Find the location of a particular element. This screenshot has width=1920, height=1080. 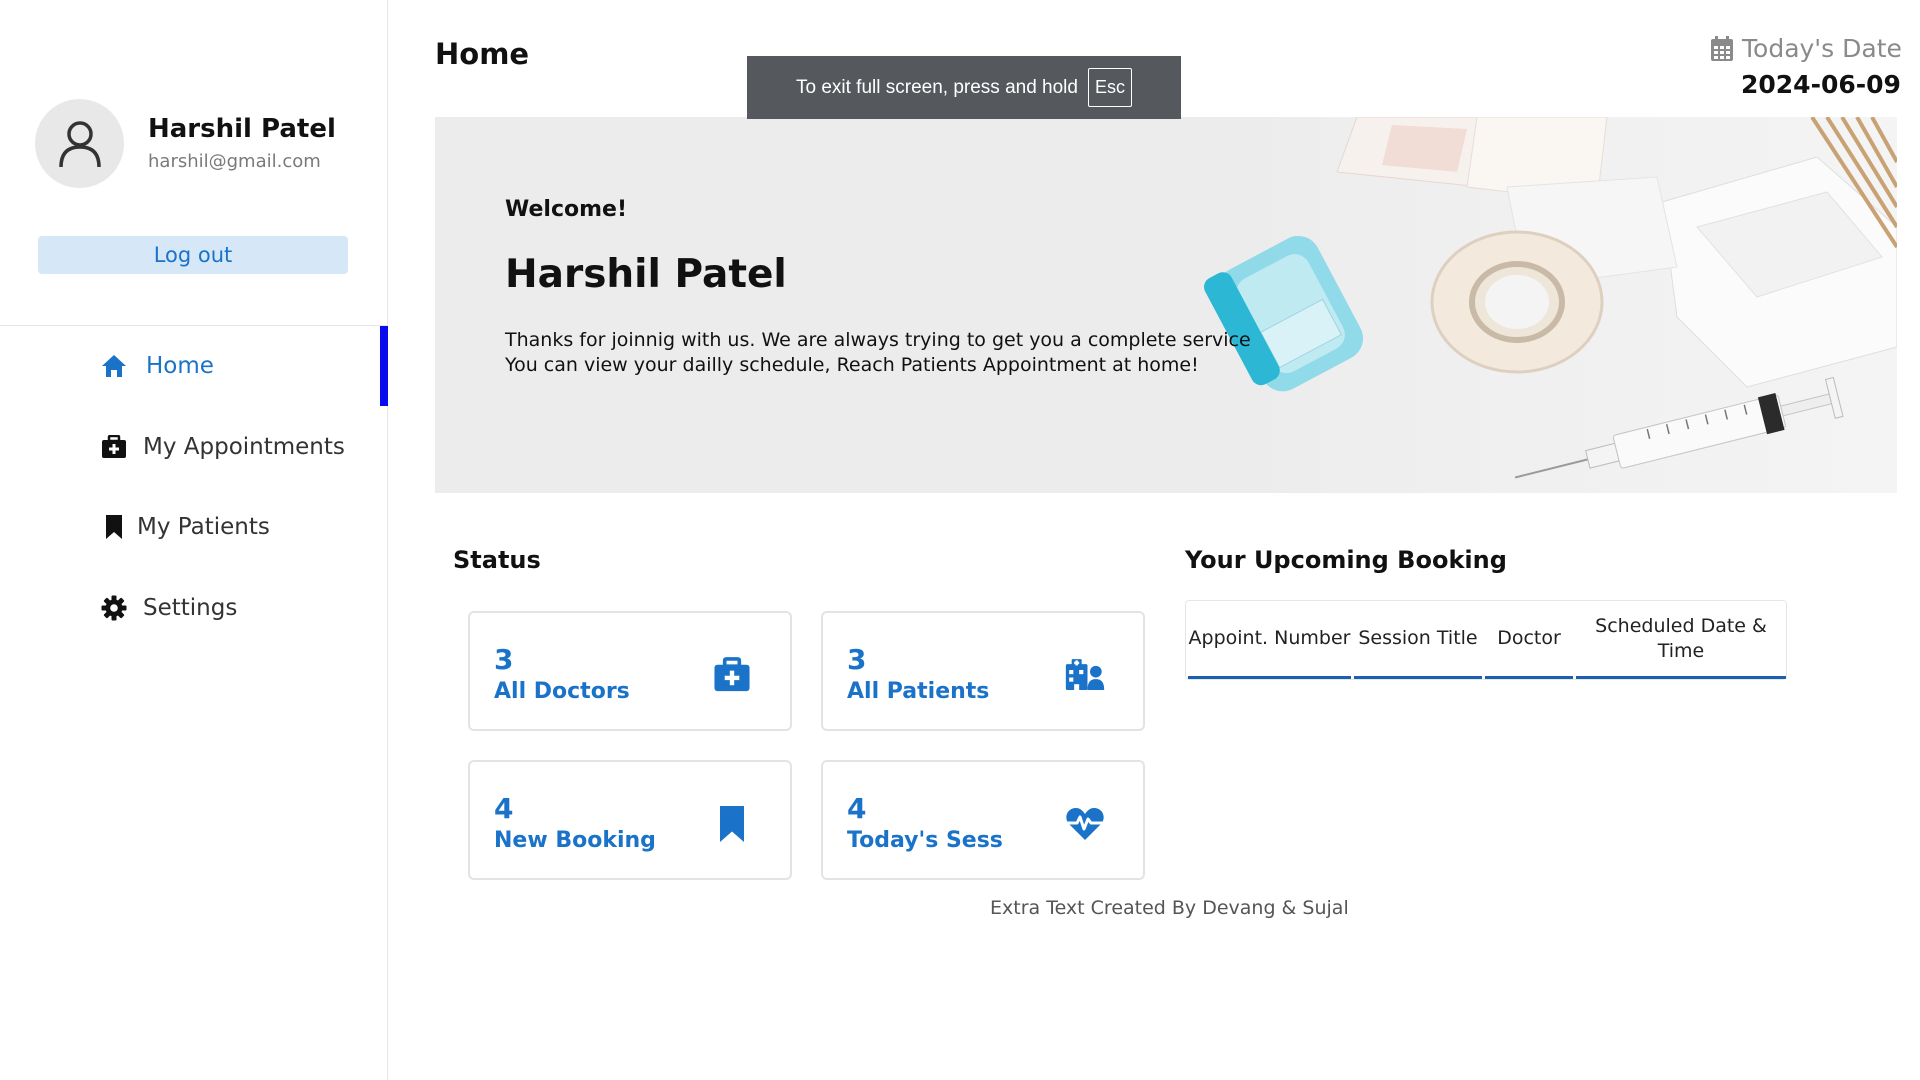

todays-date-label: Today's Date is located at coordinates (1806, 48).